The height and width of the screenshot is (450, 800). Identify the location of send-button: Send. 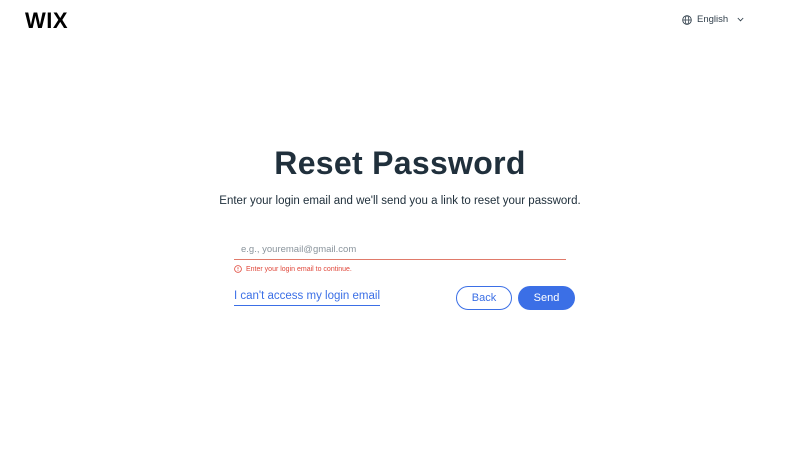
(546, 298).